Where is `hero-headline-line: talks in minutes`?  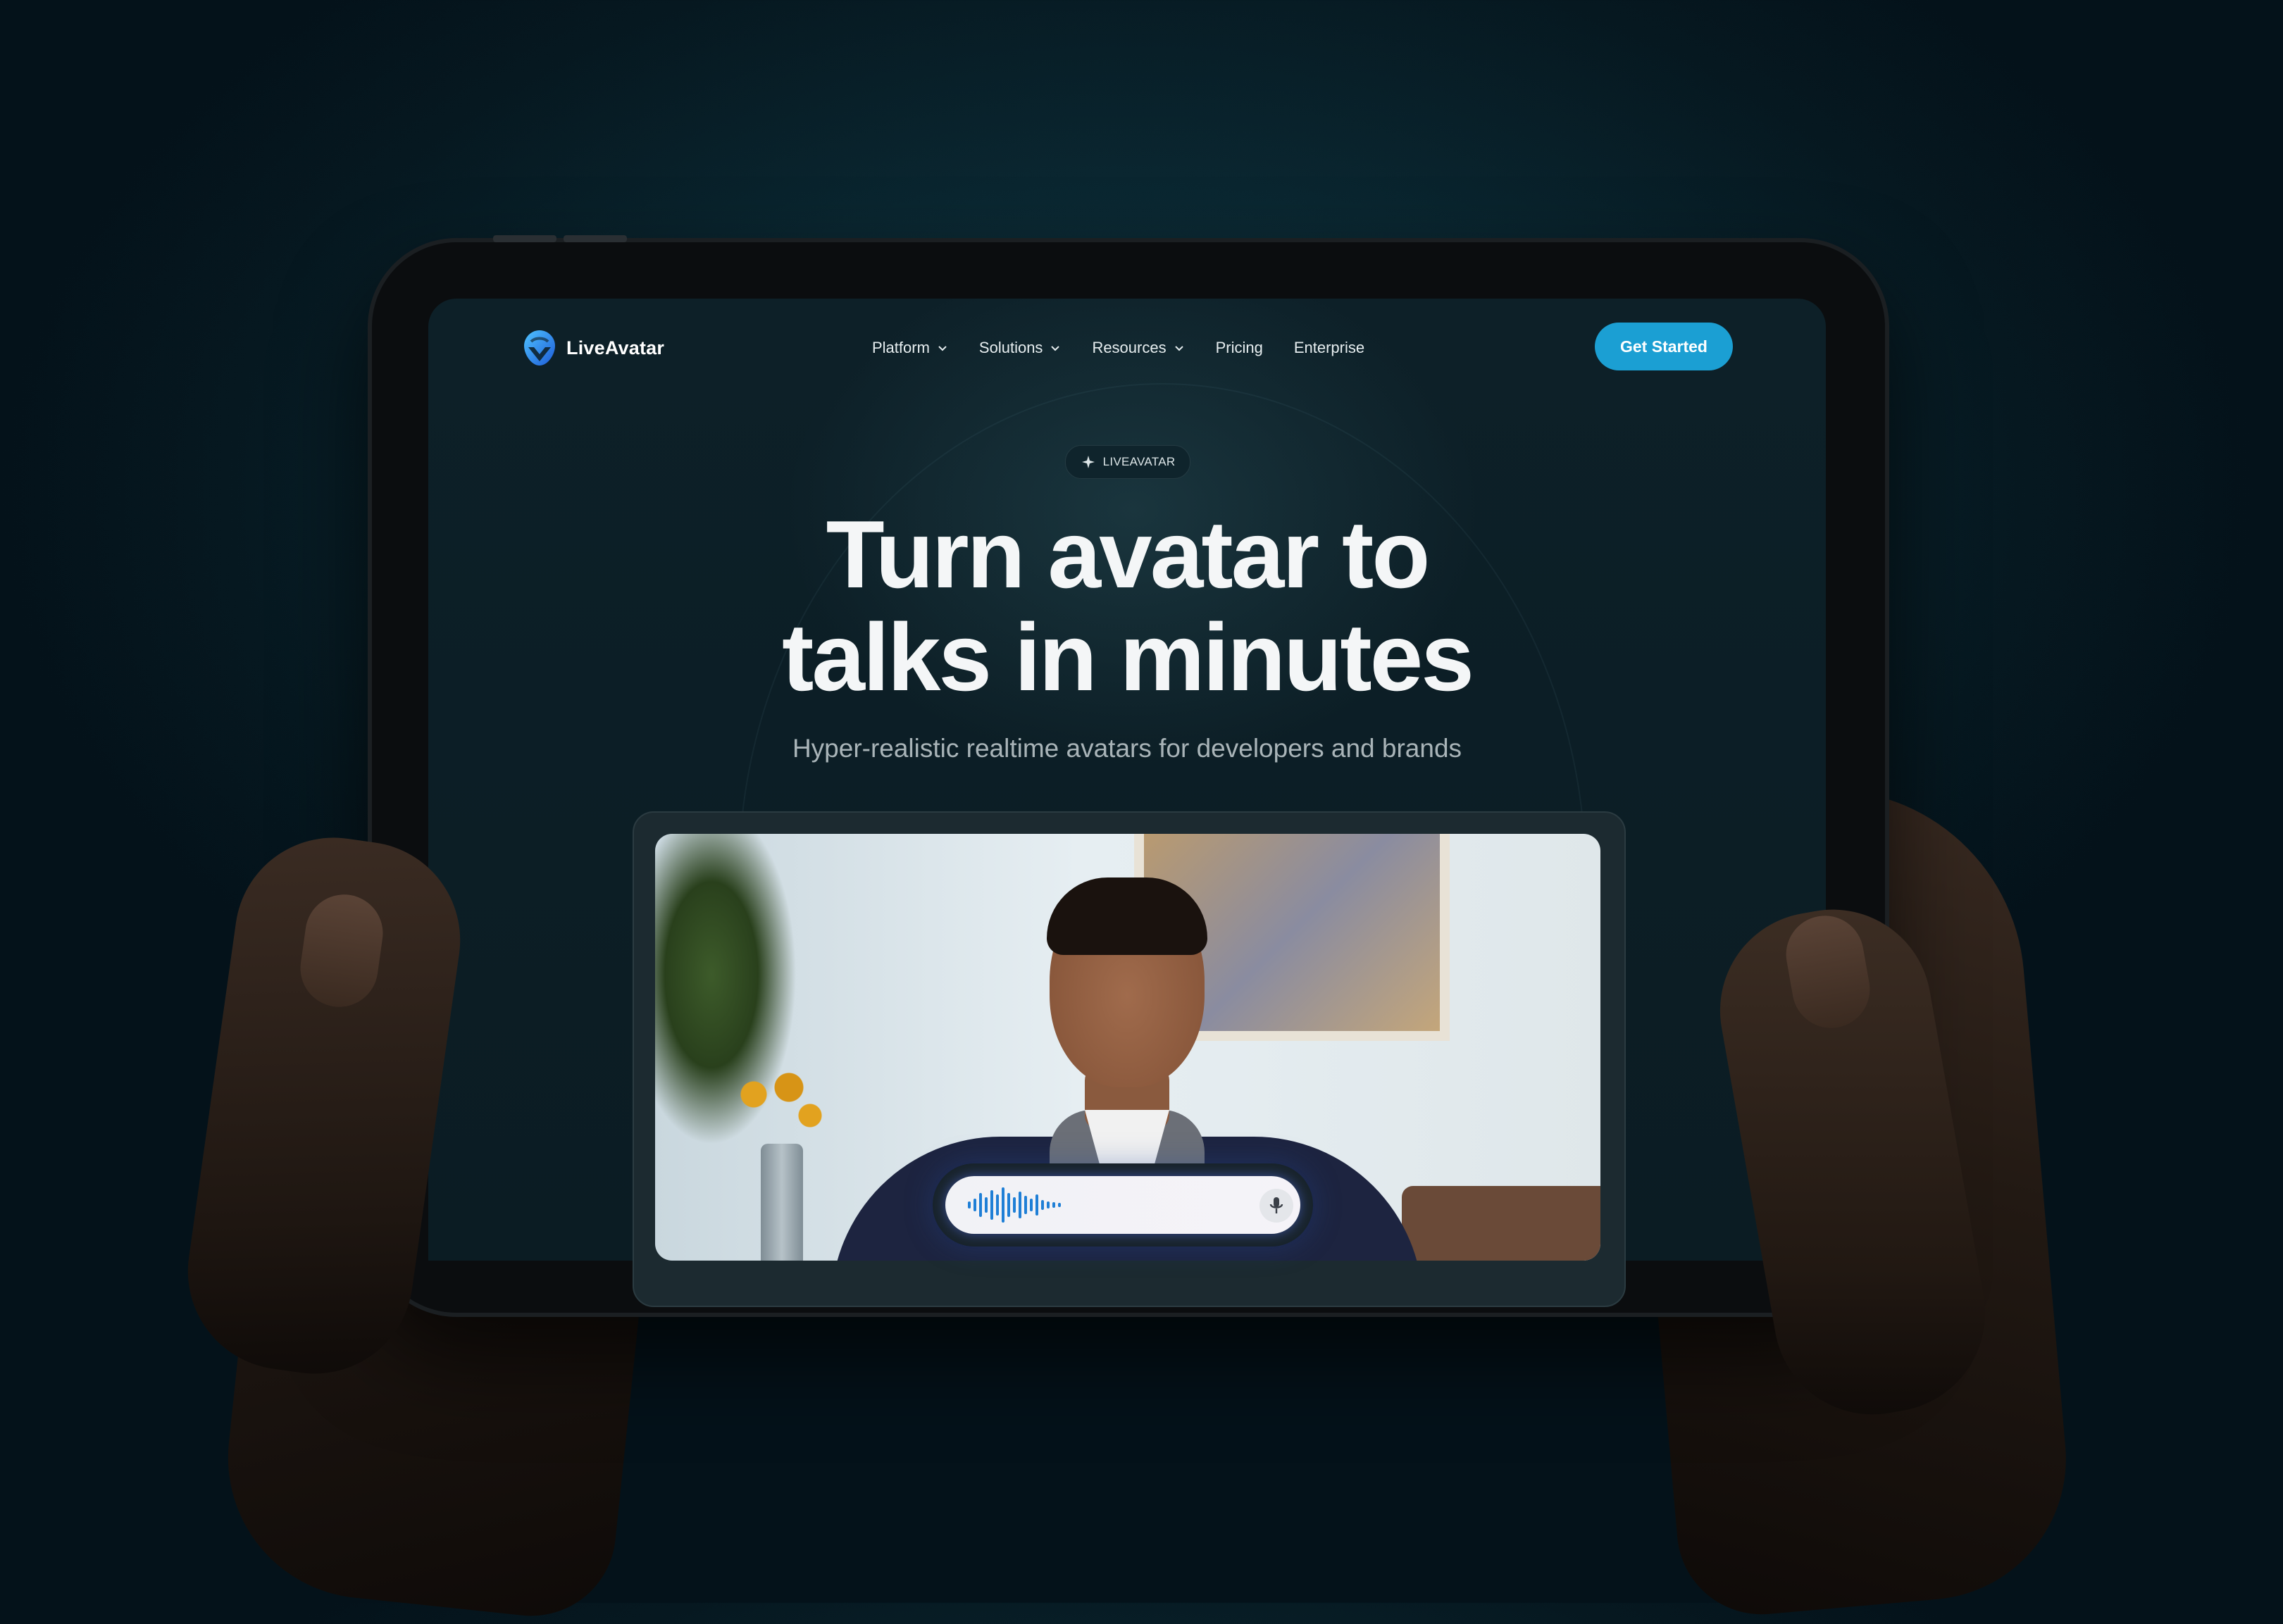
hero-headline-line: talks in minutes is located at coordinates (1128, 658).